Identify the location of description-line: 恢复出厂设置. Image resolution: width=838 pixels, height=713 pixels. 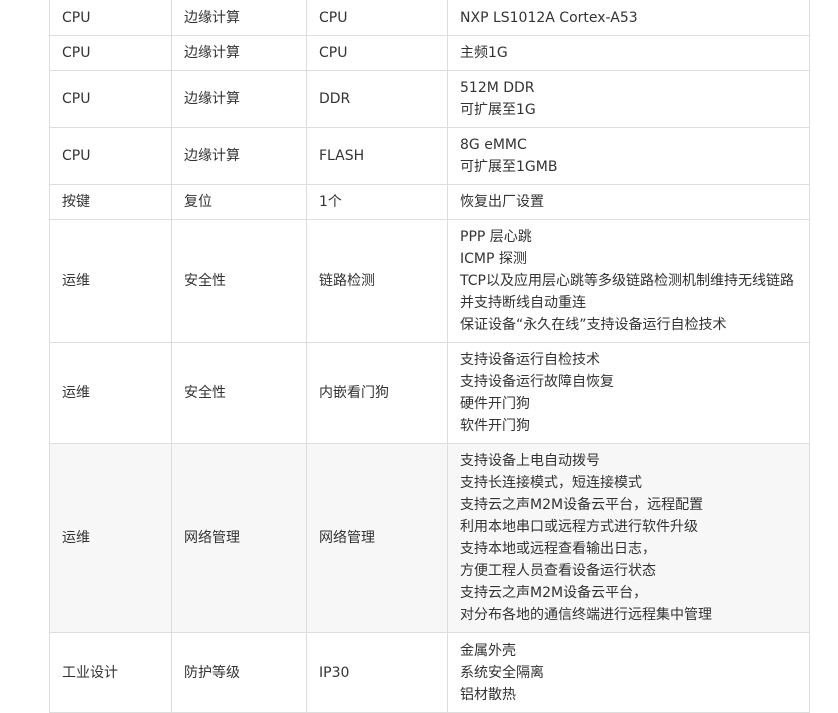
(502, 202).